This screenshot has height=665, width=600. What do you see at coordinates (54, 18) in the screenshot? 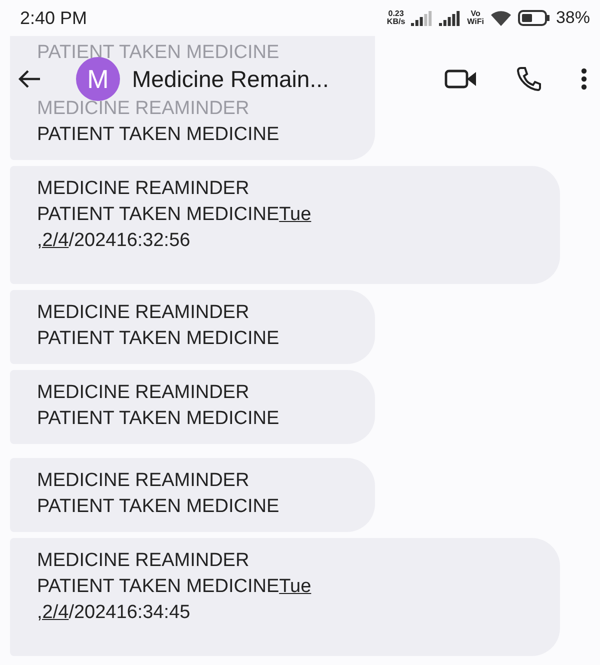
I see `status-time: 2:40 PM` at bounding box center [54, 18].